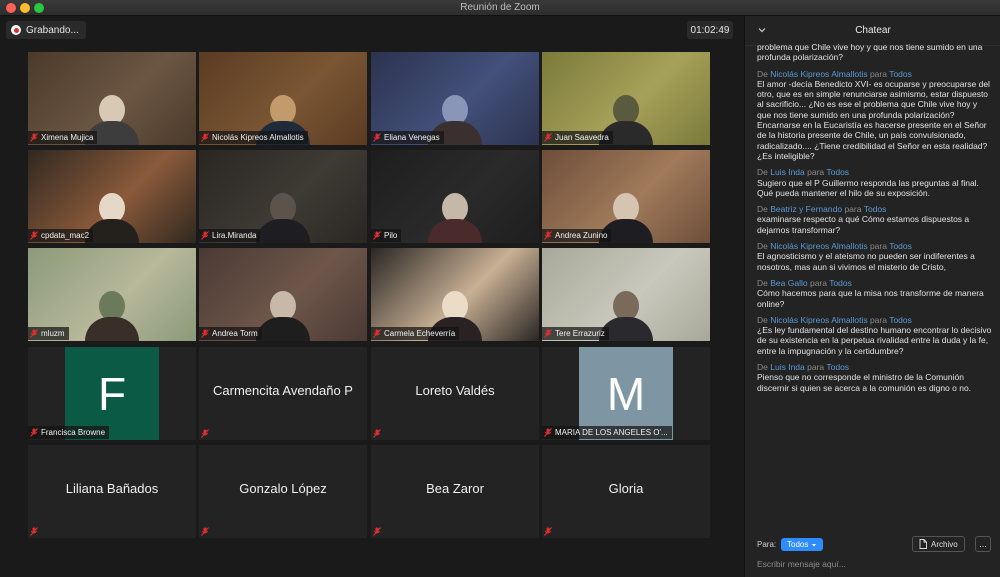 This screenshot has width=1000, height=577. I want to click on participant-tile: Carmencita Avendaño P, so click(283, 393).